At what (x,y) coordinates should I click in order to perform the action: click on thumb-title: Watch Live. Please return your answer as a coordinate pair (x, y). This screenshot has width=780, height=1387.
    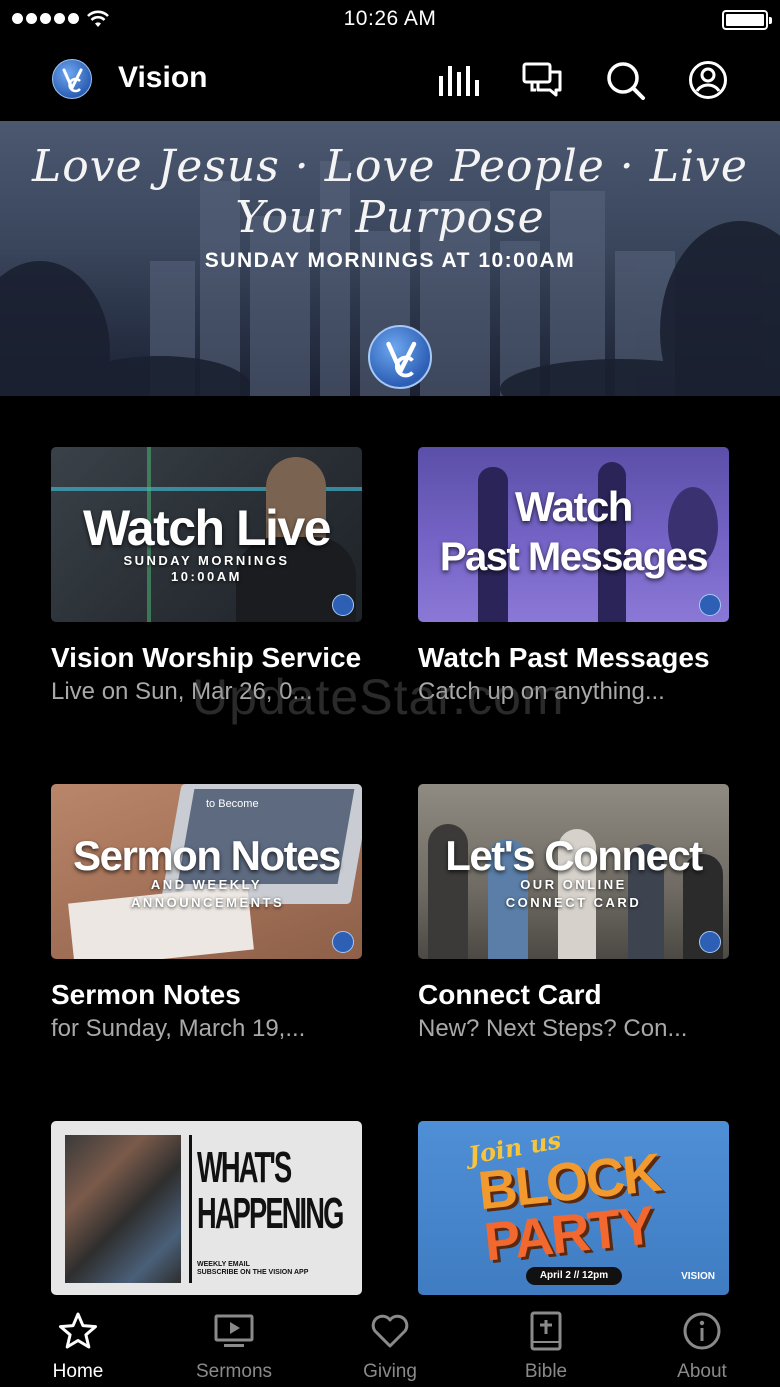
    Looking at the image, I should click on (207, 528).